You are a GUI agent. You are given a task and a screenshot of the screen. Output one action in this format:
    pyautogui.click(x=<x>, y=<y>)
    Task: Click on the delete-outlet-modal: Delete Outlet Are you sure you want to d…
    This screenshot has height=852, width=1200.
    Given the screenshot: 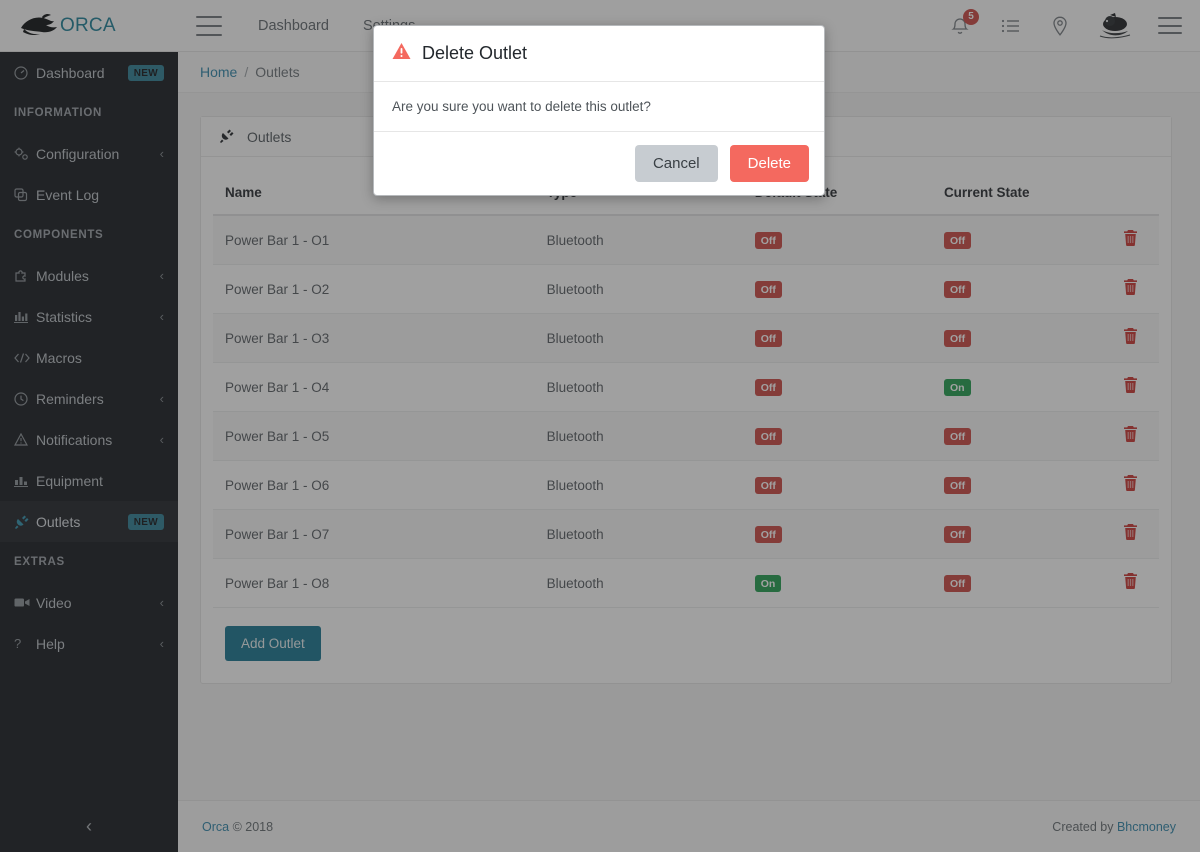 What is the action you would take?
    pyautogui.click(x=599, y=110)
    